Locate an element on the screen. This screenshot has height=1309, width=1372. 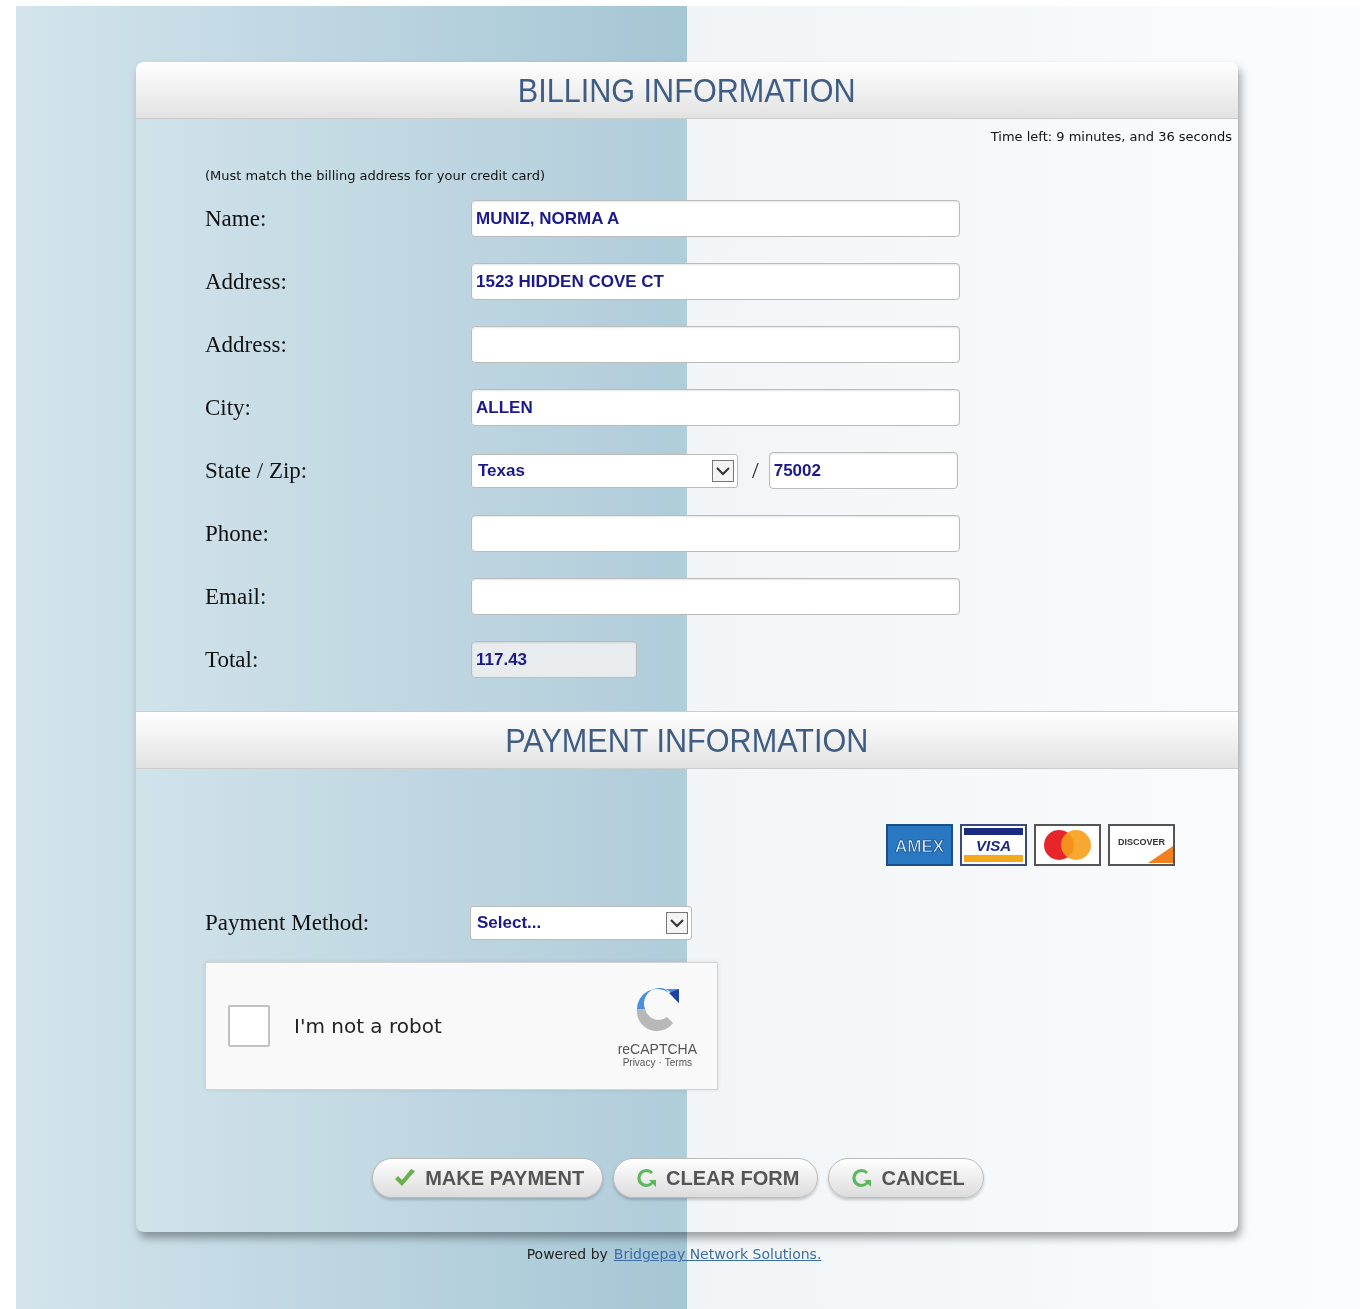
card-logo: AMEX is located at coordinates (919, 845).